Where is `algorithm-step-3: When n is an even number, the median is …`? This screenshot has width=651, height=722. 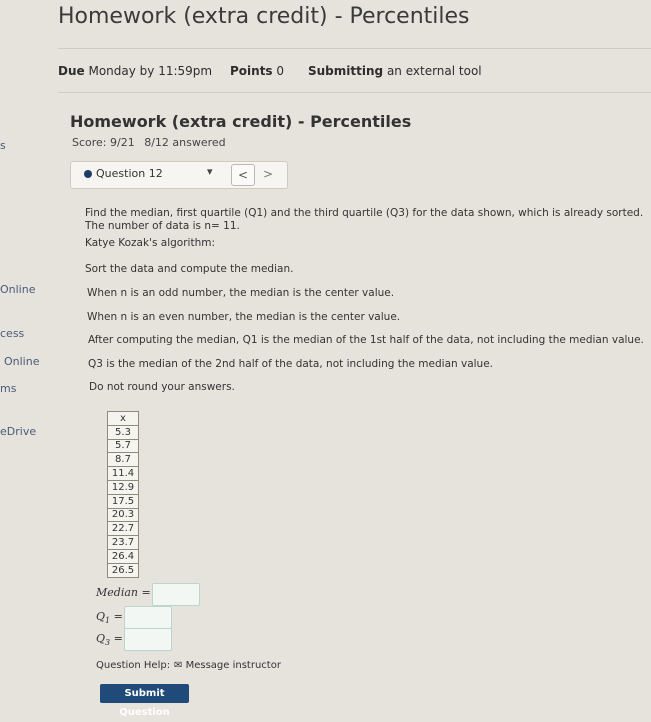 algorithm-step-3: When n is an even number, the median is … is located at coordinates (244, 317).